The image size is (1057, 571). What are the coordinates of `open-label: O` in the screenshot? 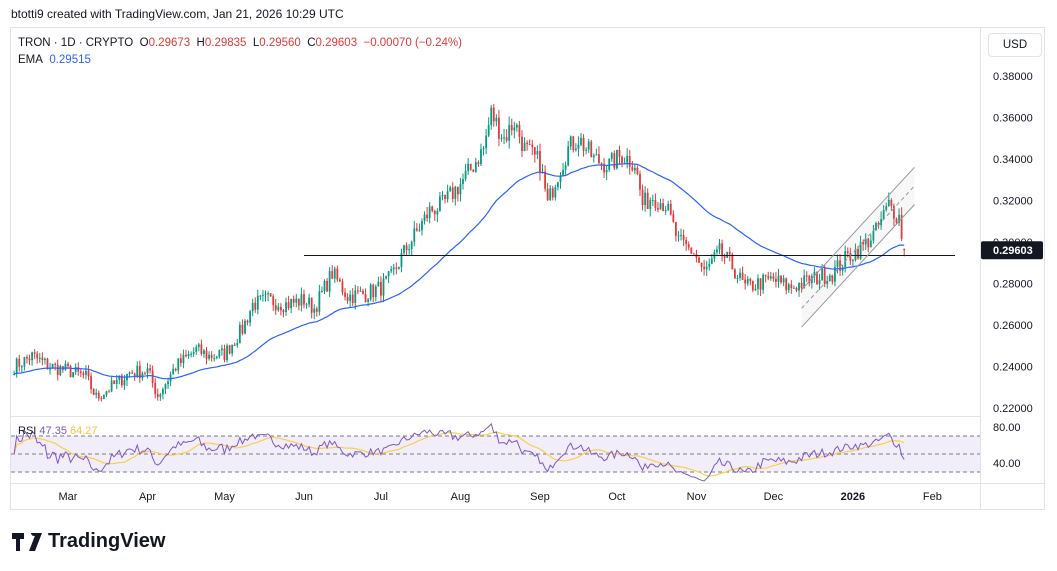 It's located at (144, 43).